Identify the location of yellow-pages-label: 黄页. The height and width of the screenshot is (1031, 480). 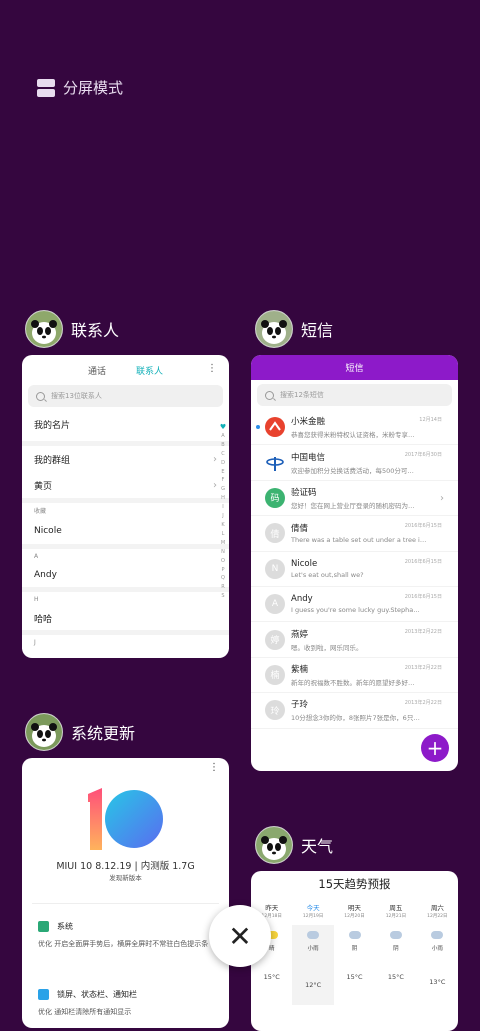
(43, 486).